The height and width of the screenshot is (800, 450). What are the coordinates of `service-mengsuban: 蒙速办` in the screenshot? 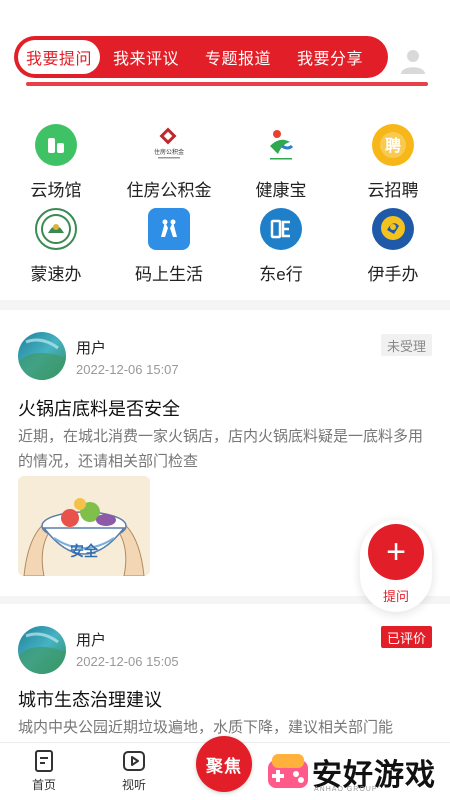 It's located at (56, 248).